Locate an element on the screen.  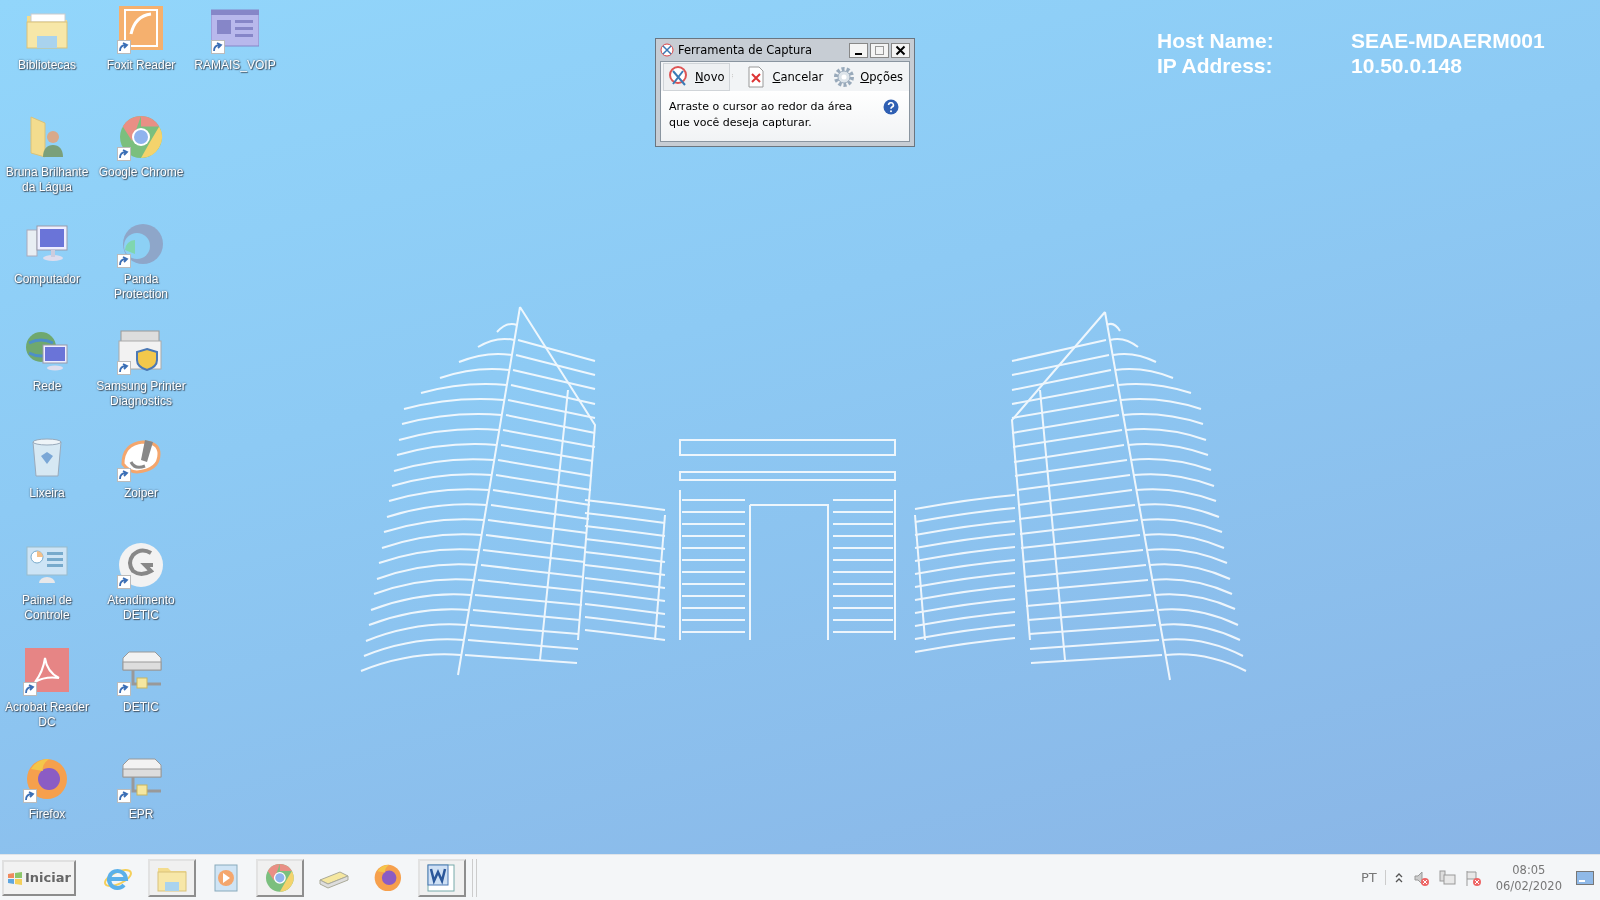
desktop-icon-label: Computador is located at coordinates (46, 279).